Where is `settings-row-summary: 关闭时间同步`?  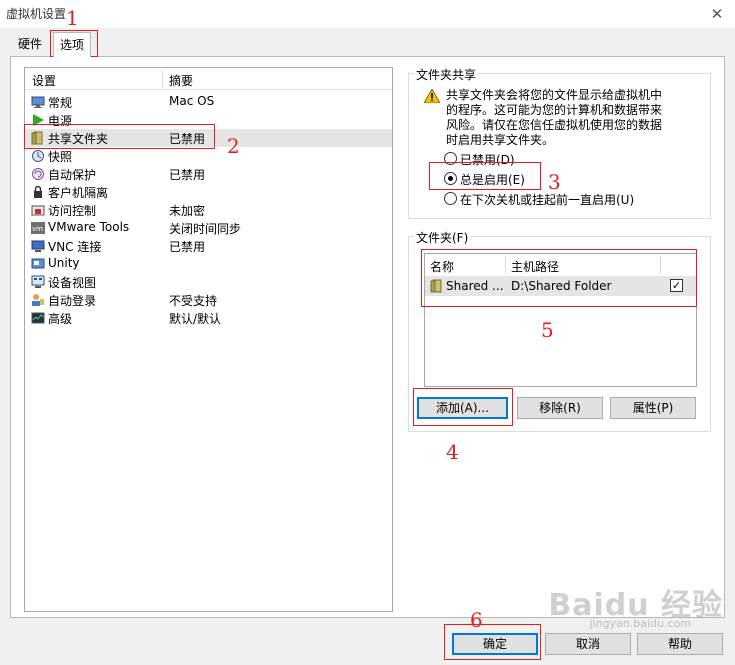
settings-row-summary: 关闭时间同步 is located at coordinates (205, 229).